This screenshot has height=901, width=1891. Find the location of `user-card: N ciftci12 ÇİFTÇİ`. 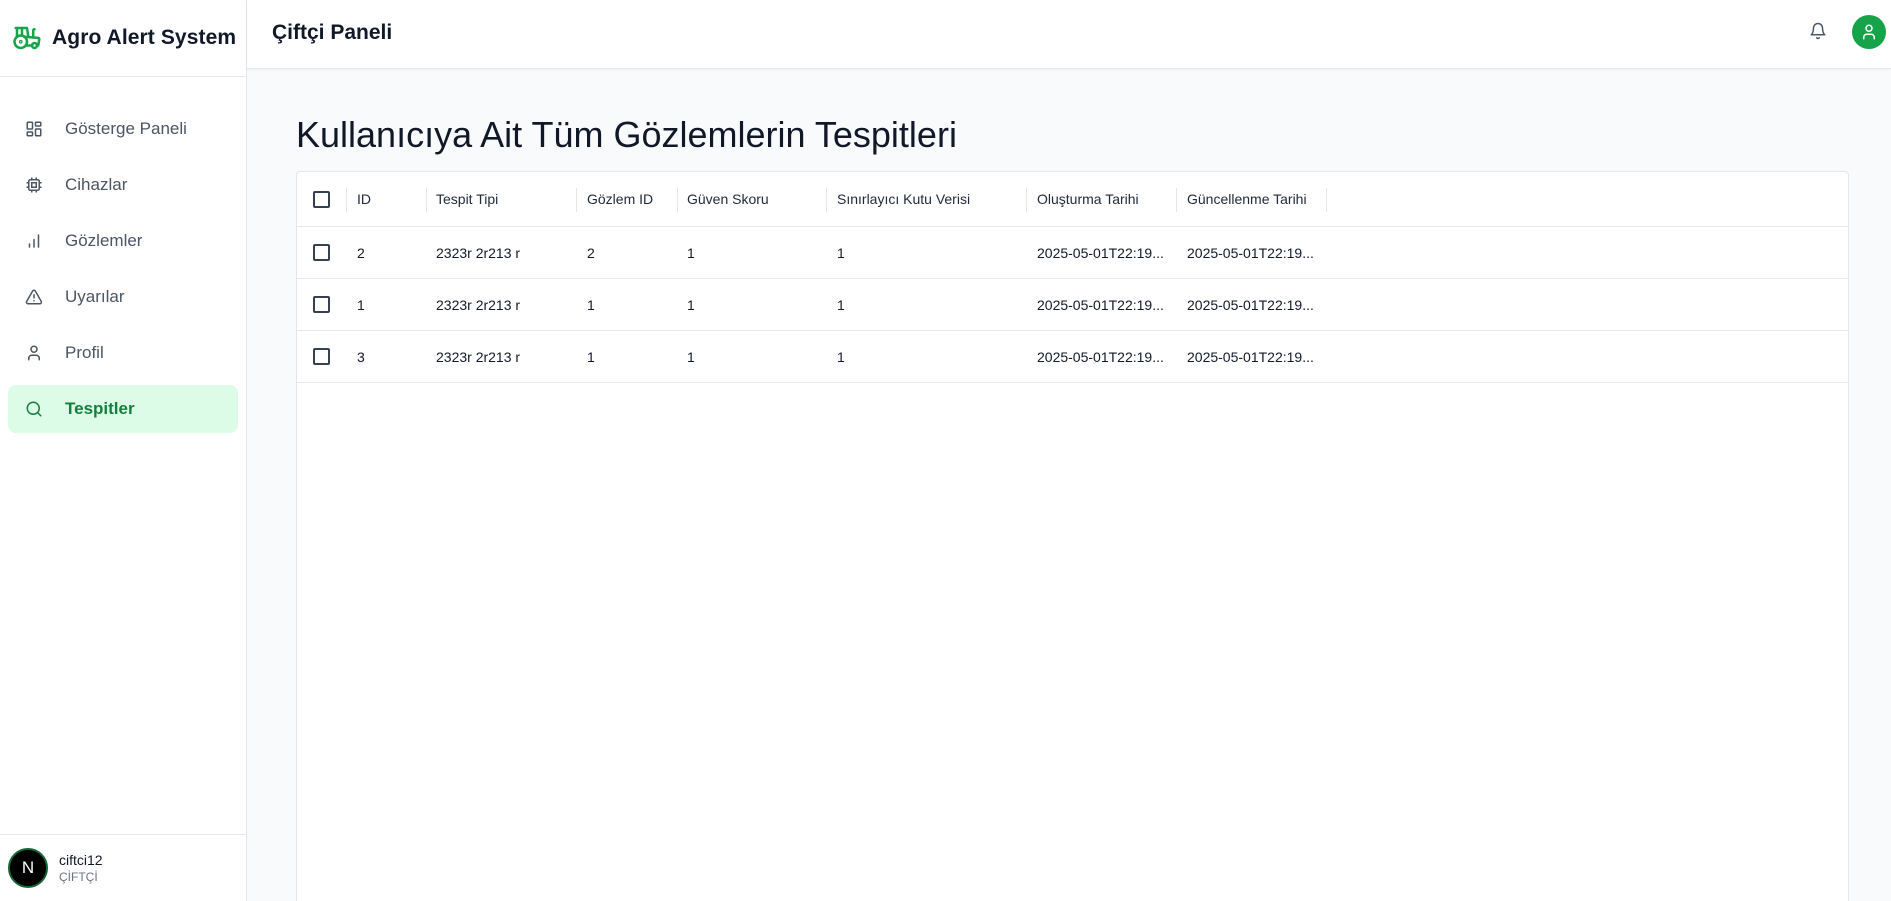

user-card: N ciftci12 ÇİFTÇİ is located at coordinates (123, 867).